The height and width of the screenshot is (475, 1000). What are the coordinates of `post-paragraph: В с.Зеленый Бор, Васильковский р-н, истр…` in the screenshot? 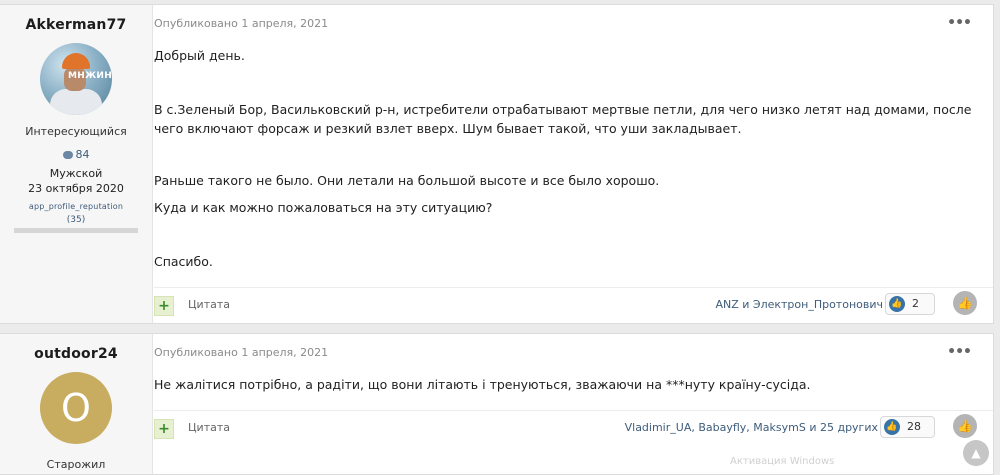 It's located at (563, 119).